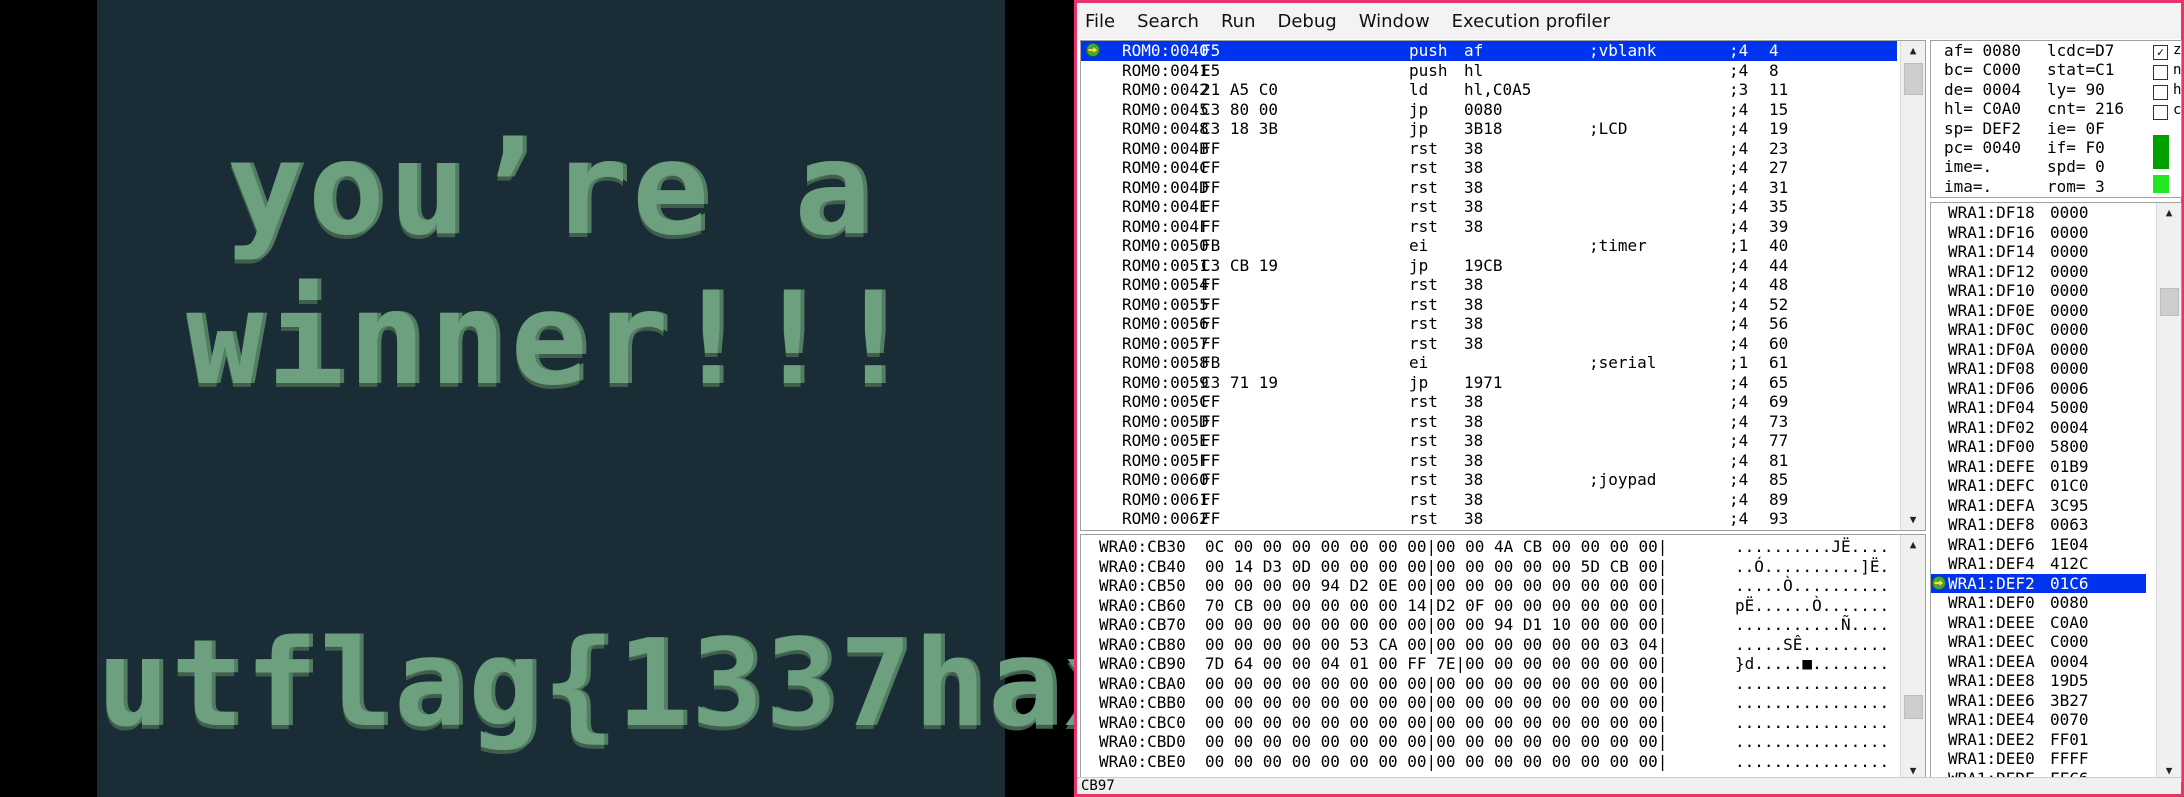  I want to click on disassembly-row: ROM0:0058 FB ei ;serial ;1 61, so click(1489, 363).